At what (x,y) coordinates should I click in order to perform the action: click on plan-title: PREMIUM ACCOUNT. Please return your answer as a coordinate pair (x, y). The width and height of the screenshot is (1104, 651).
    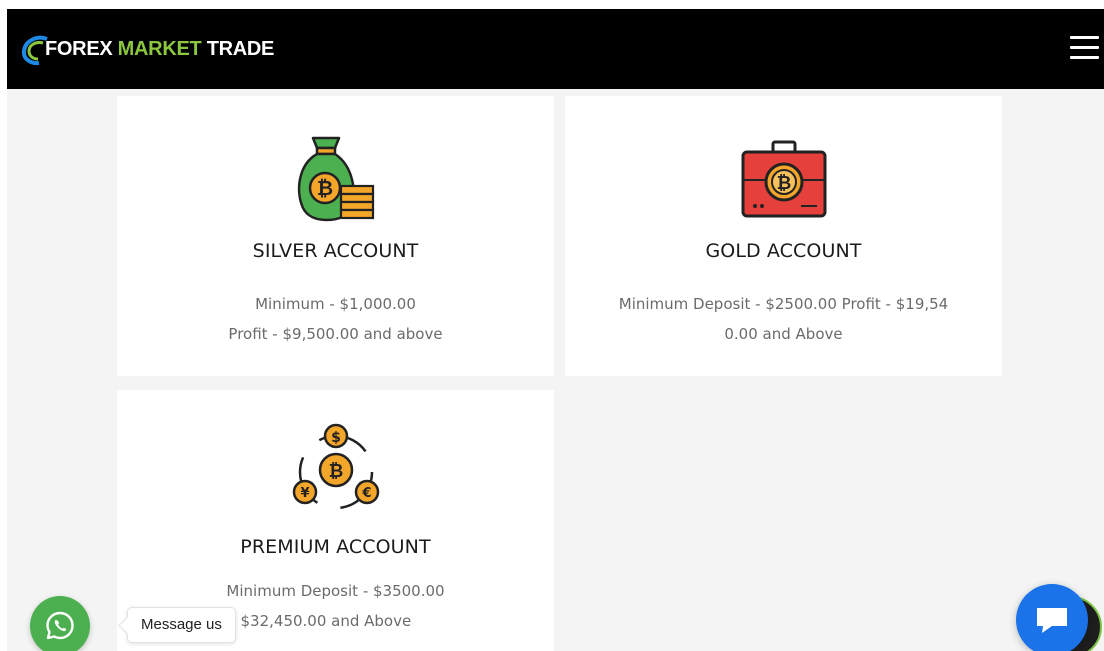
    Looking at the image, I should click on (335, 547).